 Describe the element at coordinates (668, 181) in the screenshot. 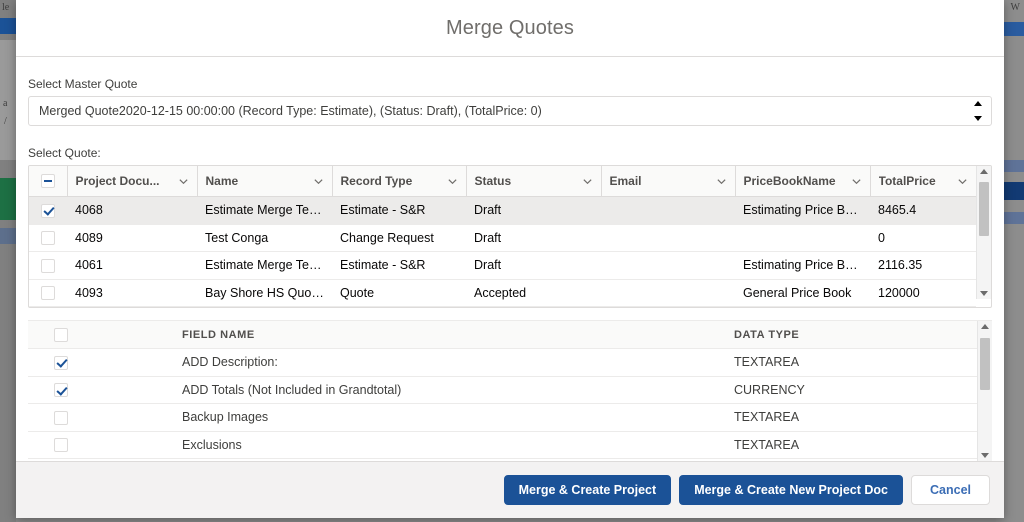

I see `column-header-email: Email` at that location.